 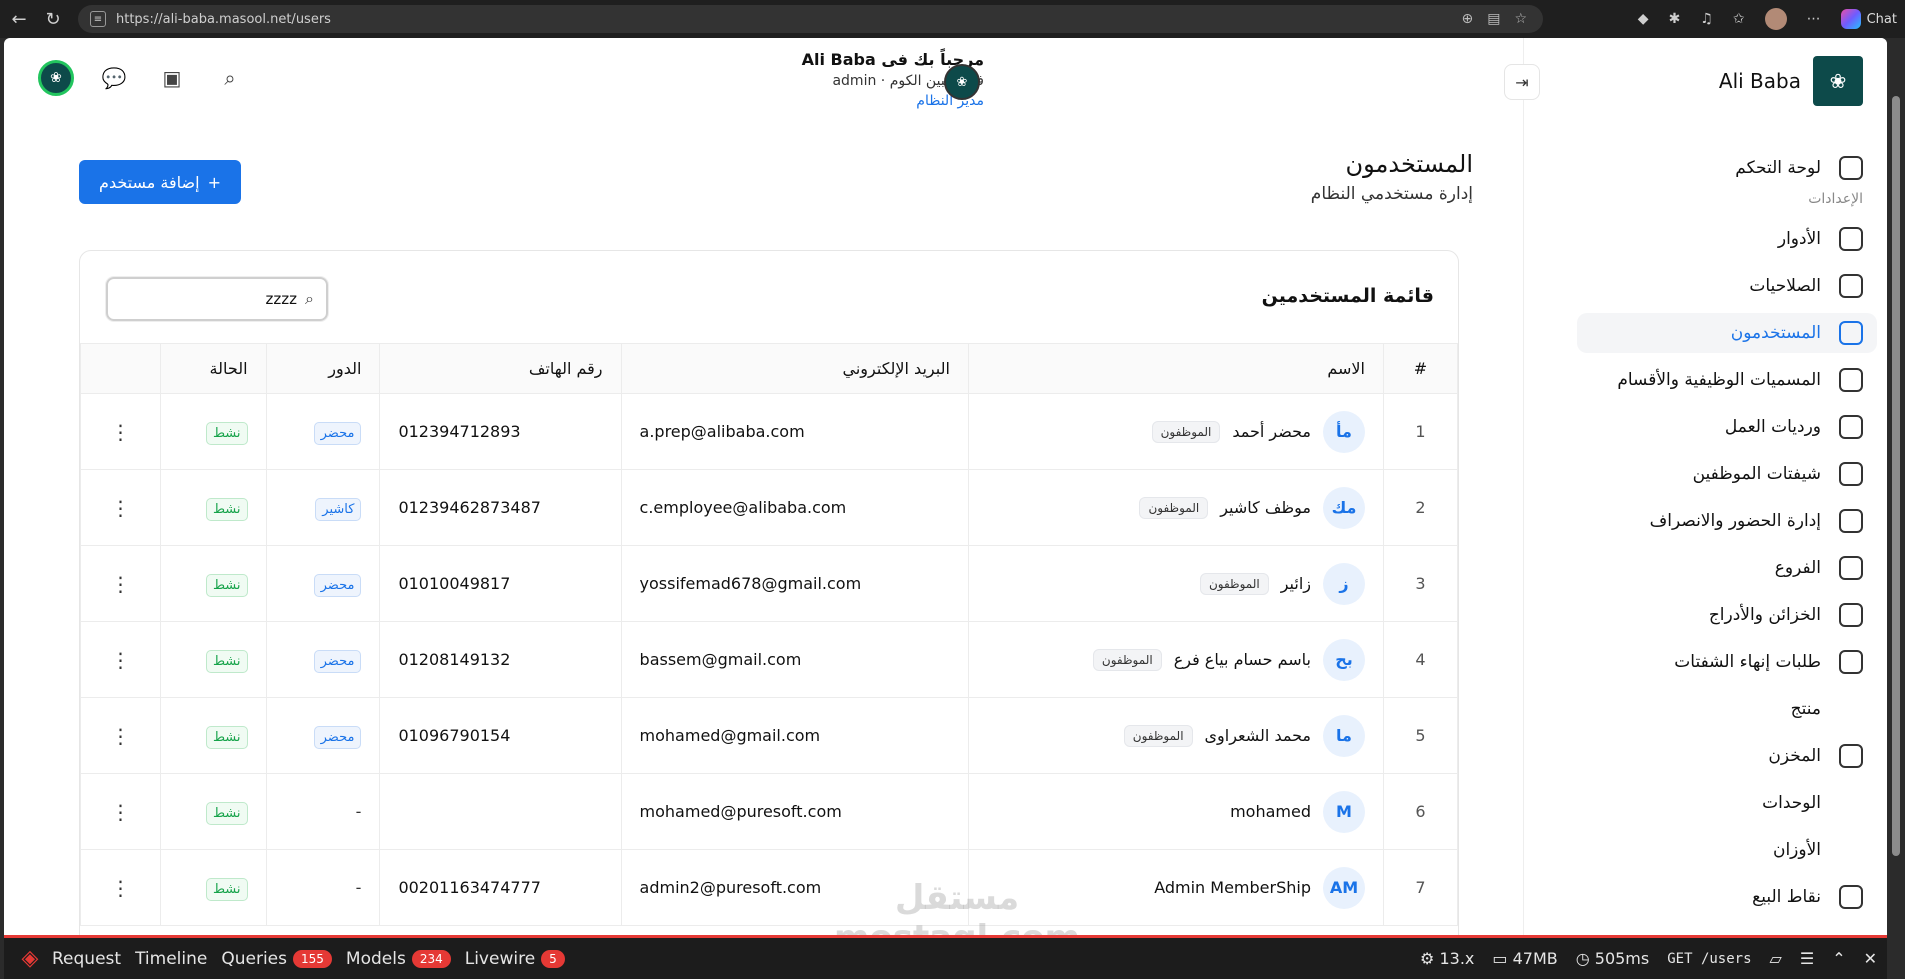 What do you see at coordinates (1176, 507) in the screenshot?
I see `row-name-cell: مك موظف كاشير الموظفون` at bounding box center [1176, 507].